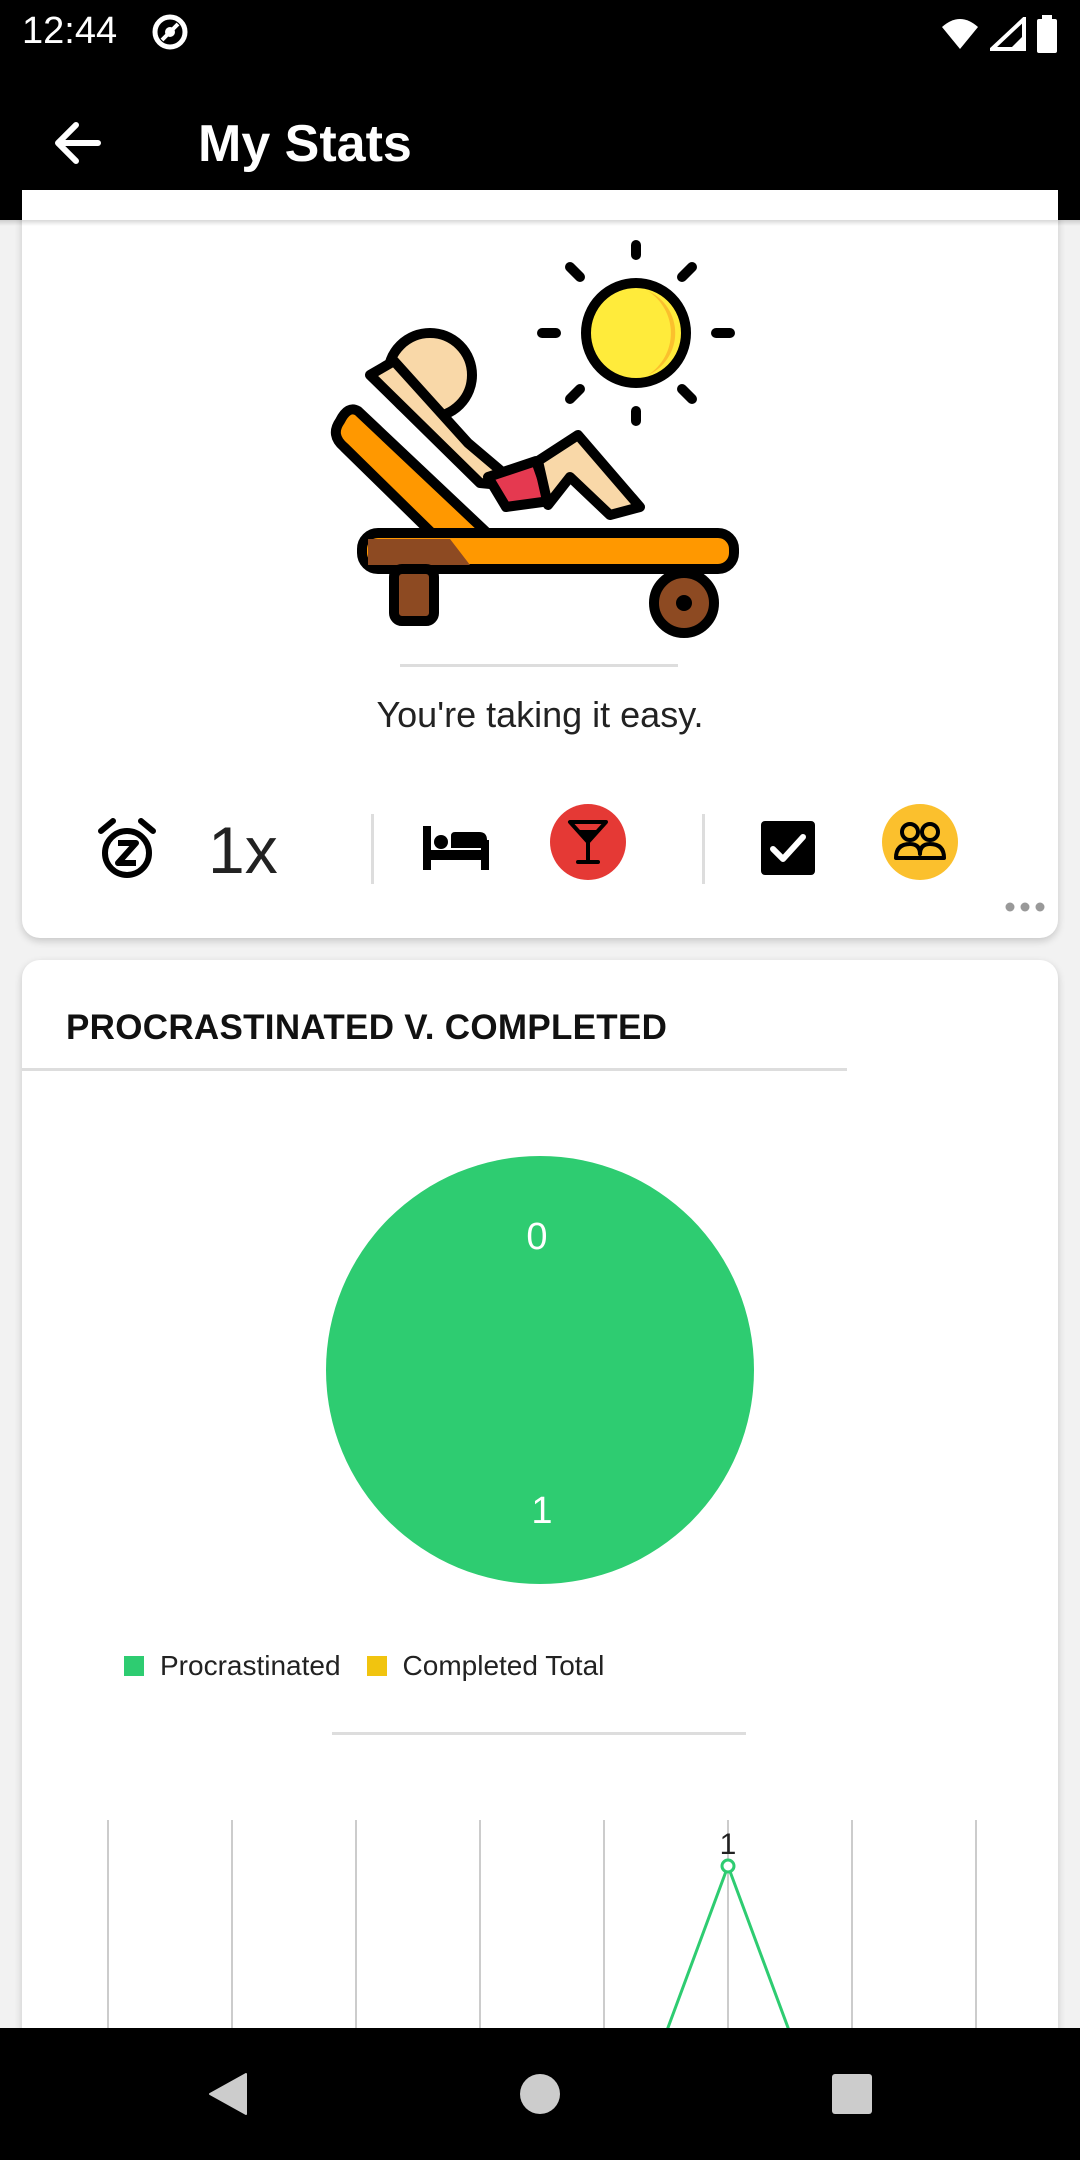  I want to click on bed-icon, so click(456, 848).